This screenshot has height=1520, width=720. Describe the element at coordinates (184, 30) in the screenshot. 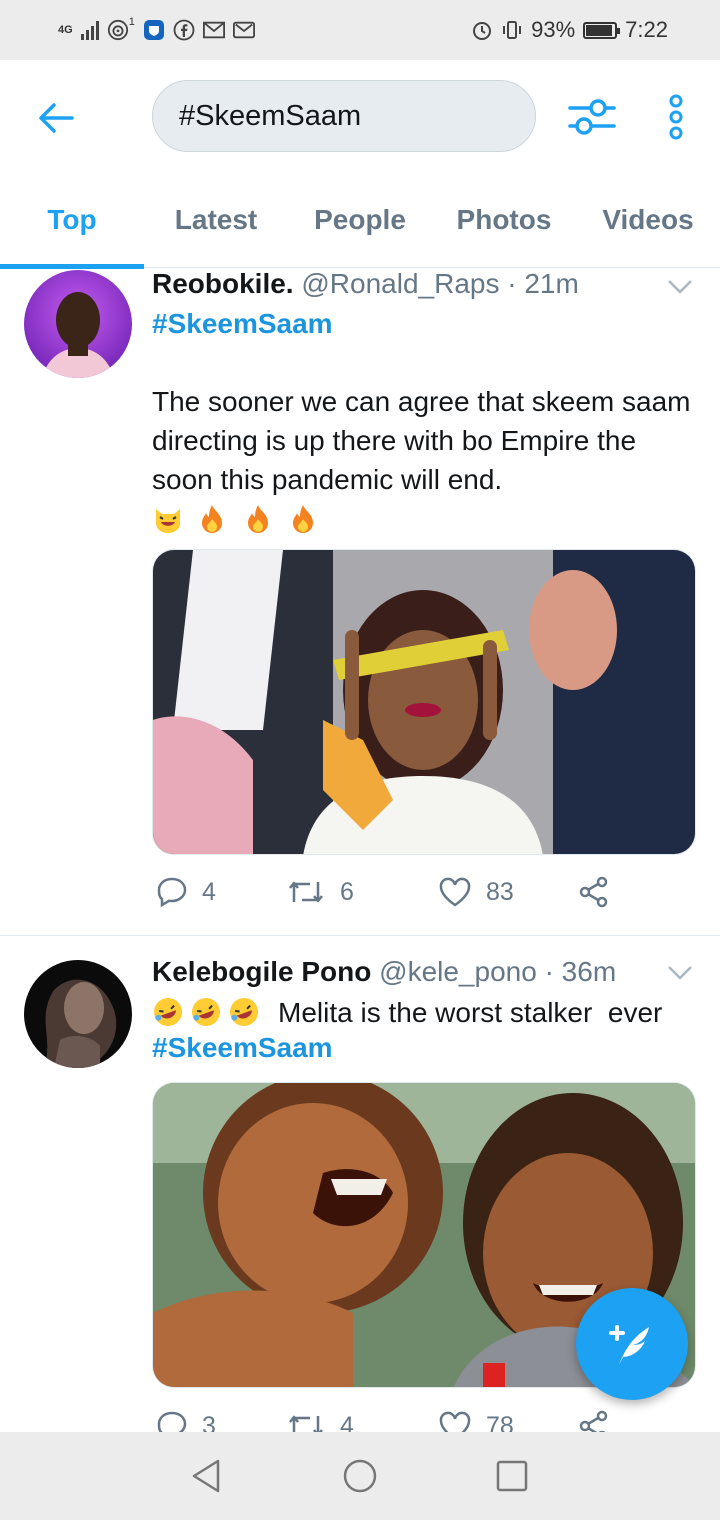

I see `facebook-icon` at that location.